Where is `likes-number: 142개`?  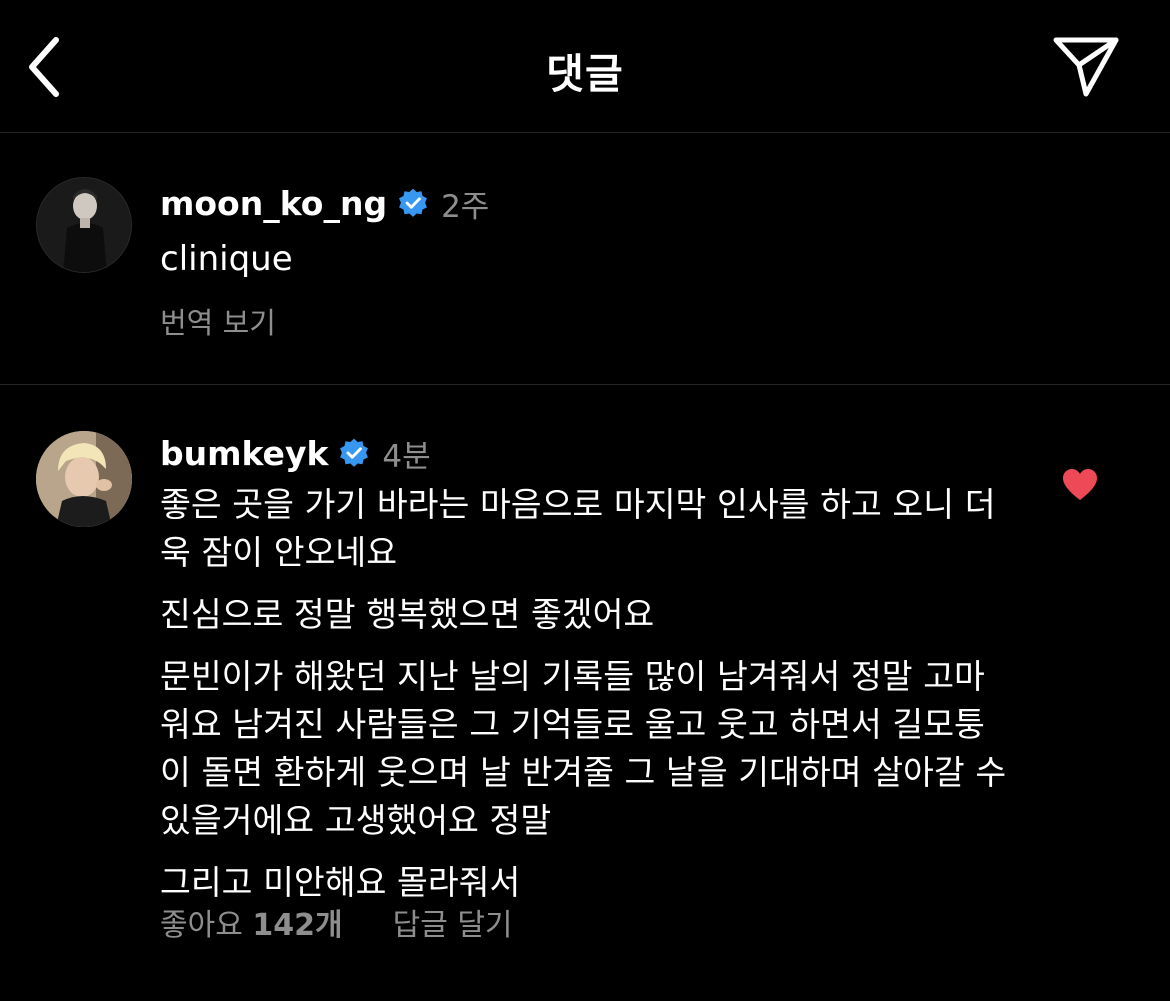
likes-number: 142개 is located at coordinates (297, 925).